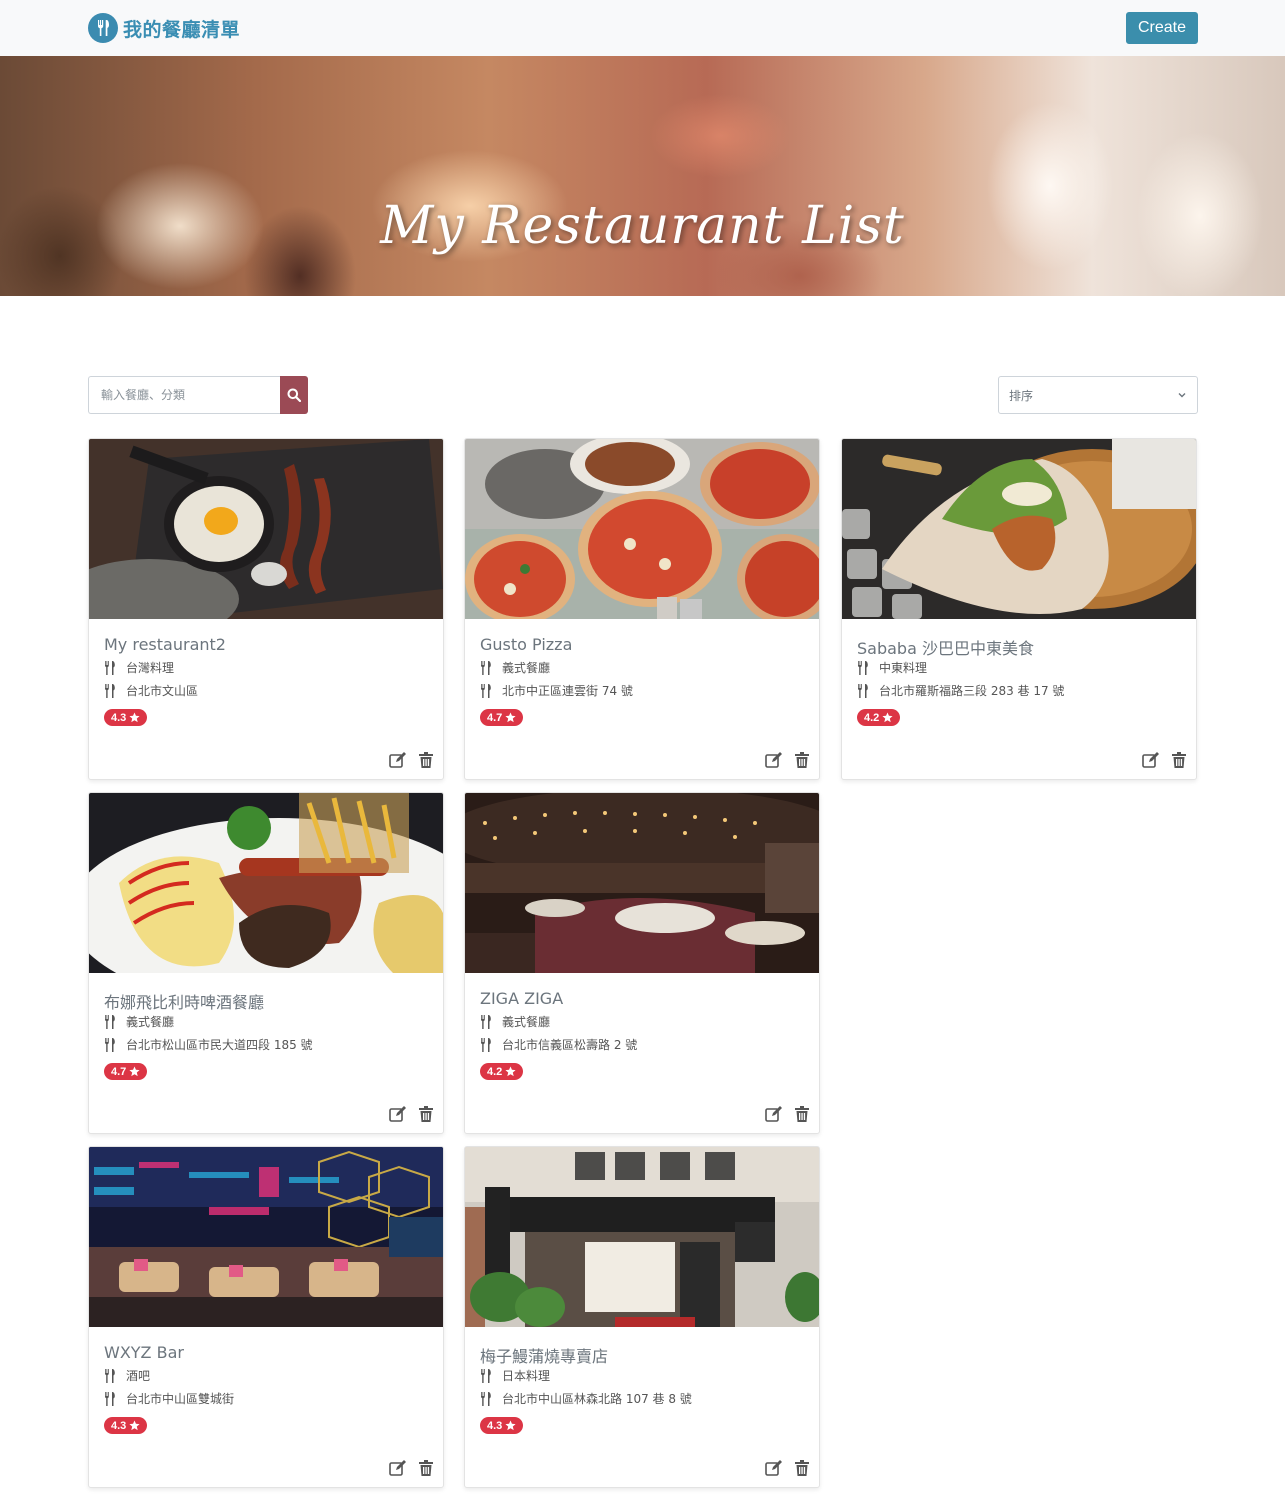 This screenshot has width=1285, height=1499. I want to click on restaurant-name: WXYZ Bar, so click(144, 1352).